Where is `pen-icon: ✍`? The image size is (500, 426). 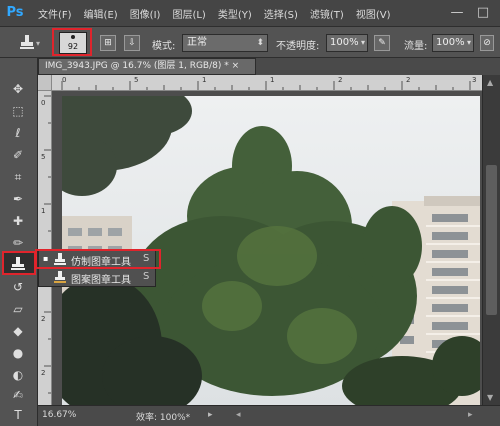
pen-icon: ✍ is located at coordinates (18, 395).